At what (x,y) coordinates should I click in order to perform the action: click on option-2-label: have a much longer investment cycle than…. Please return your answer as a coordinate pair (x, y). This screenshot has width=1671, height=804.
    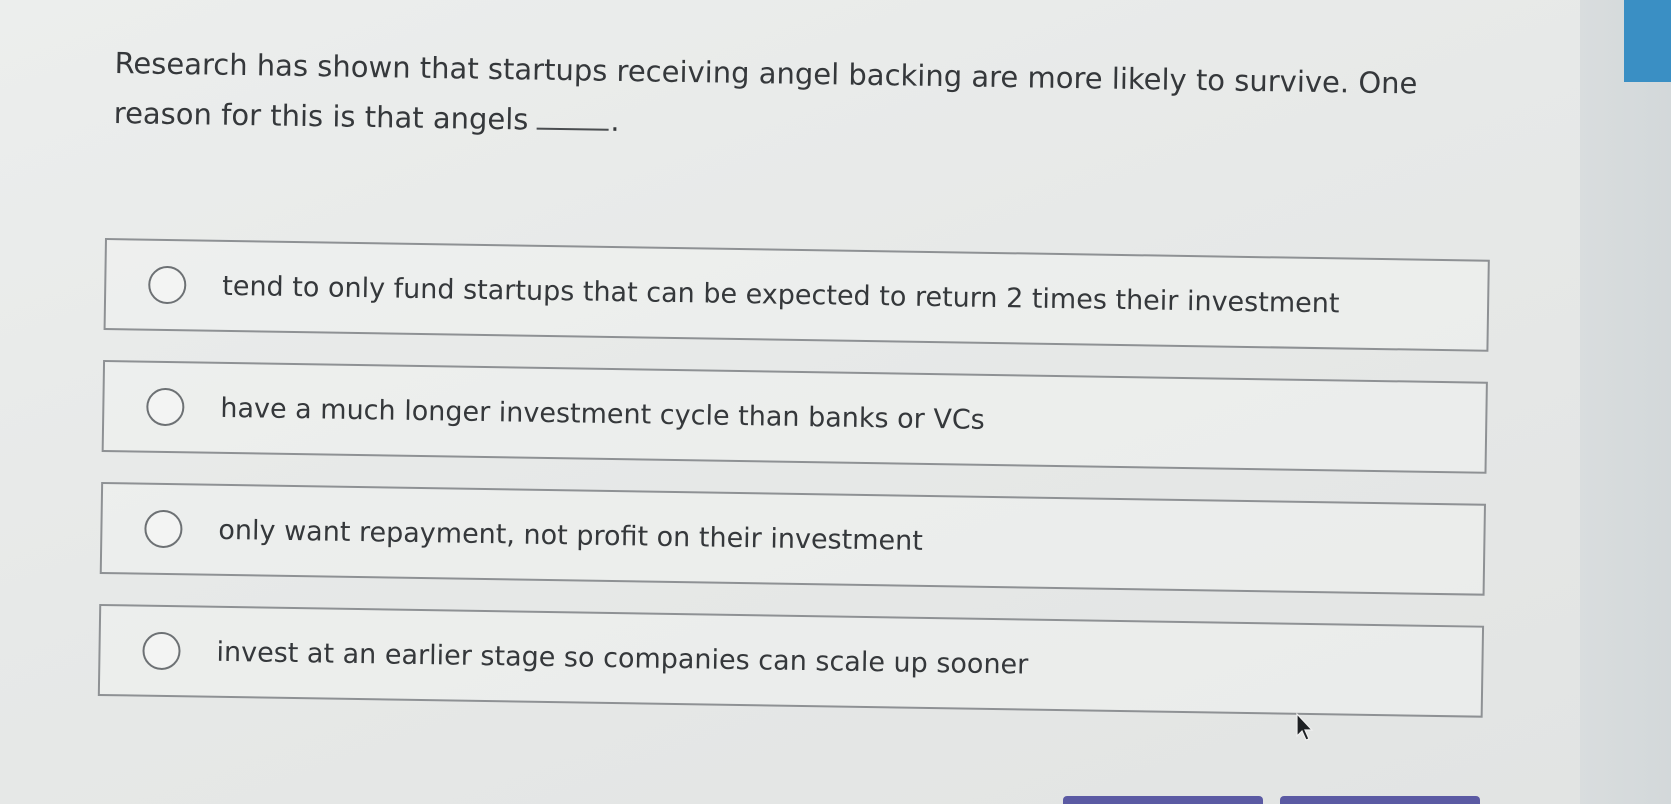
    Looking at the image, I should click on (603, 414).